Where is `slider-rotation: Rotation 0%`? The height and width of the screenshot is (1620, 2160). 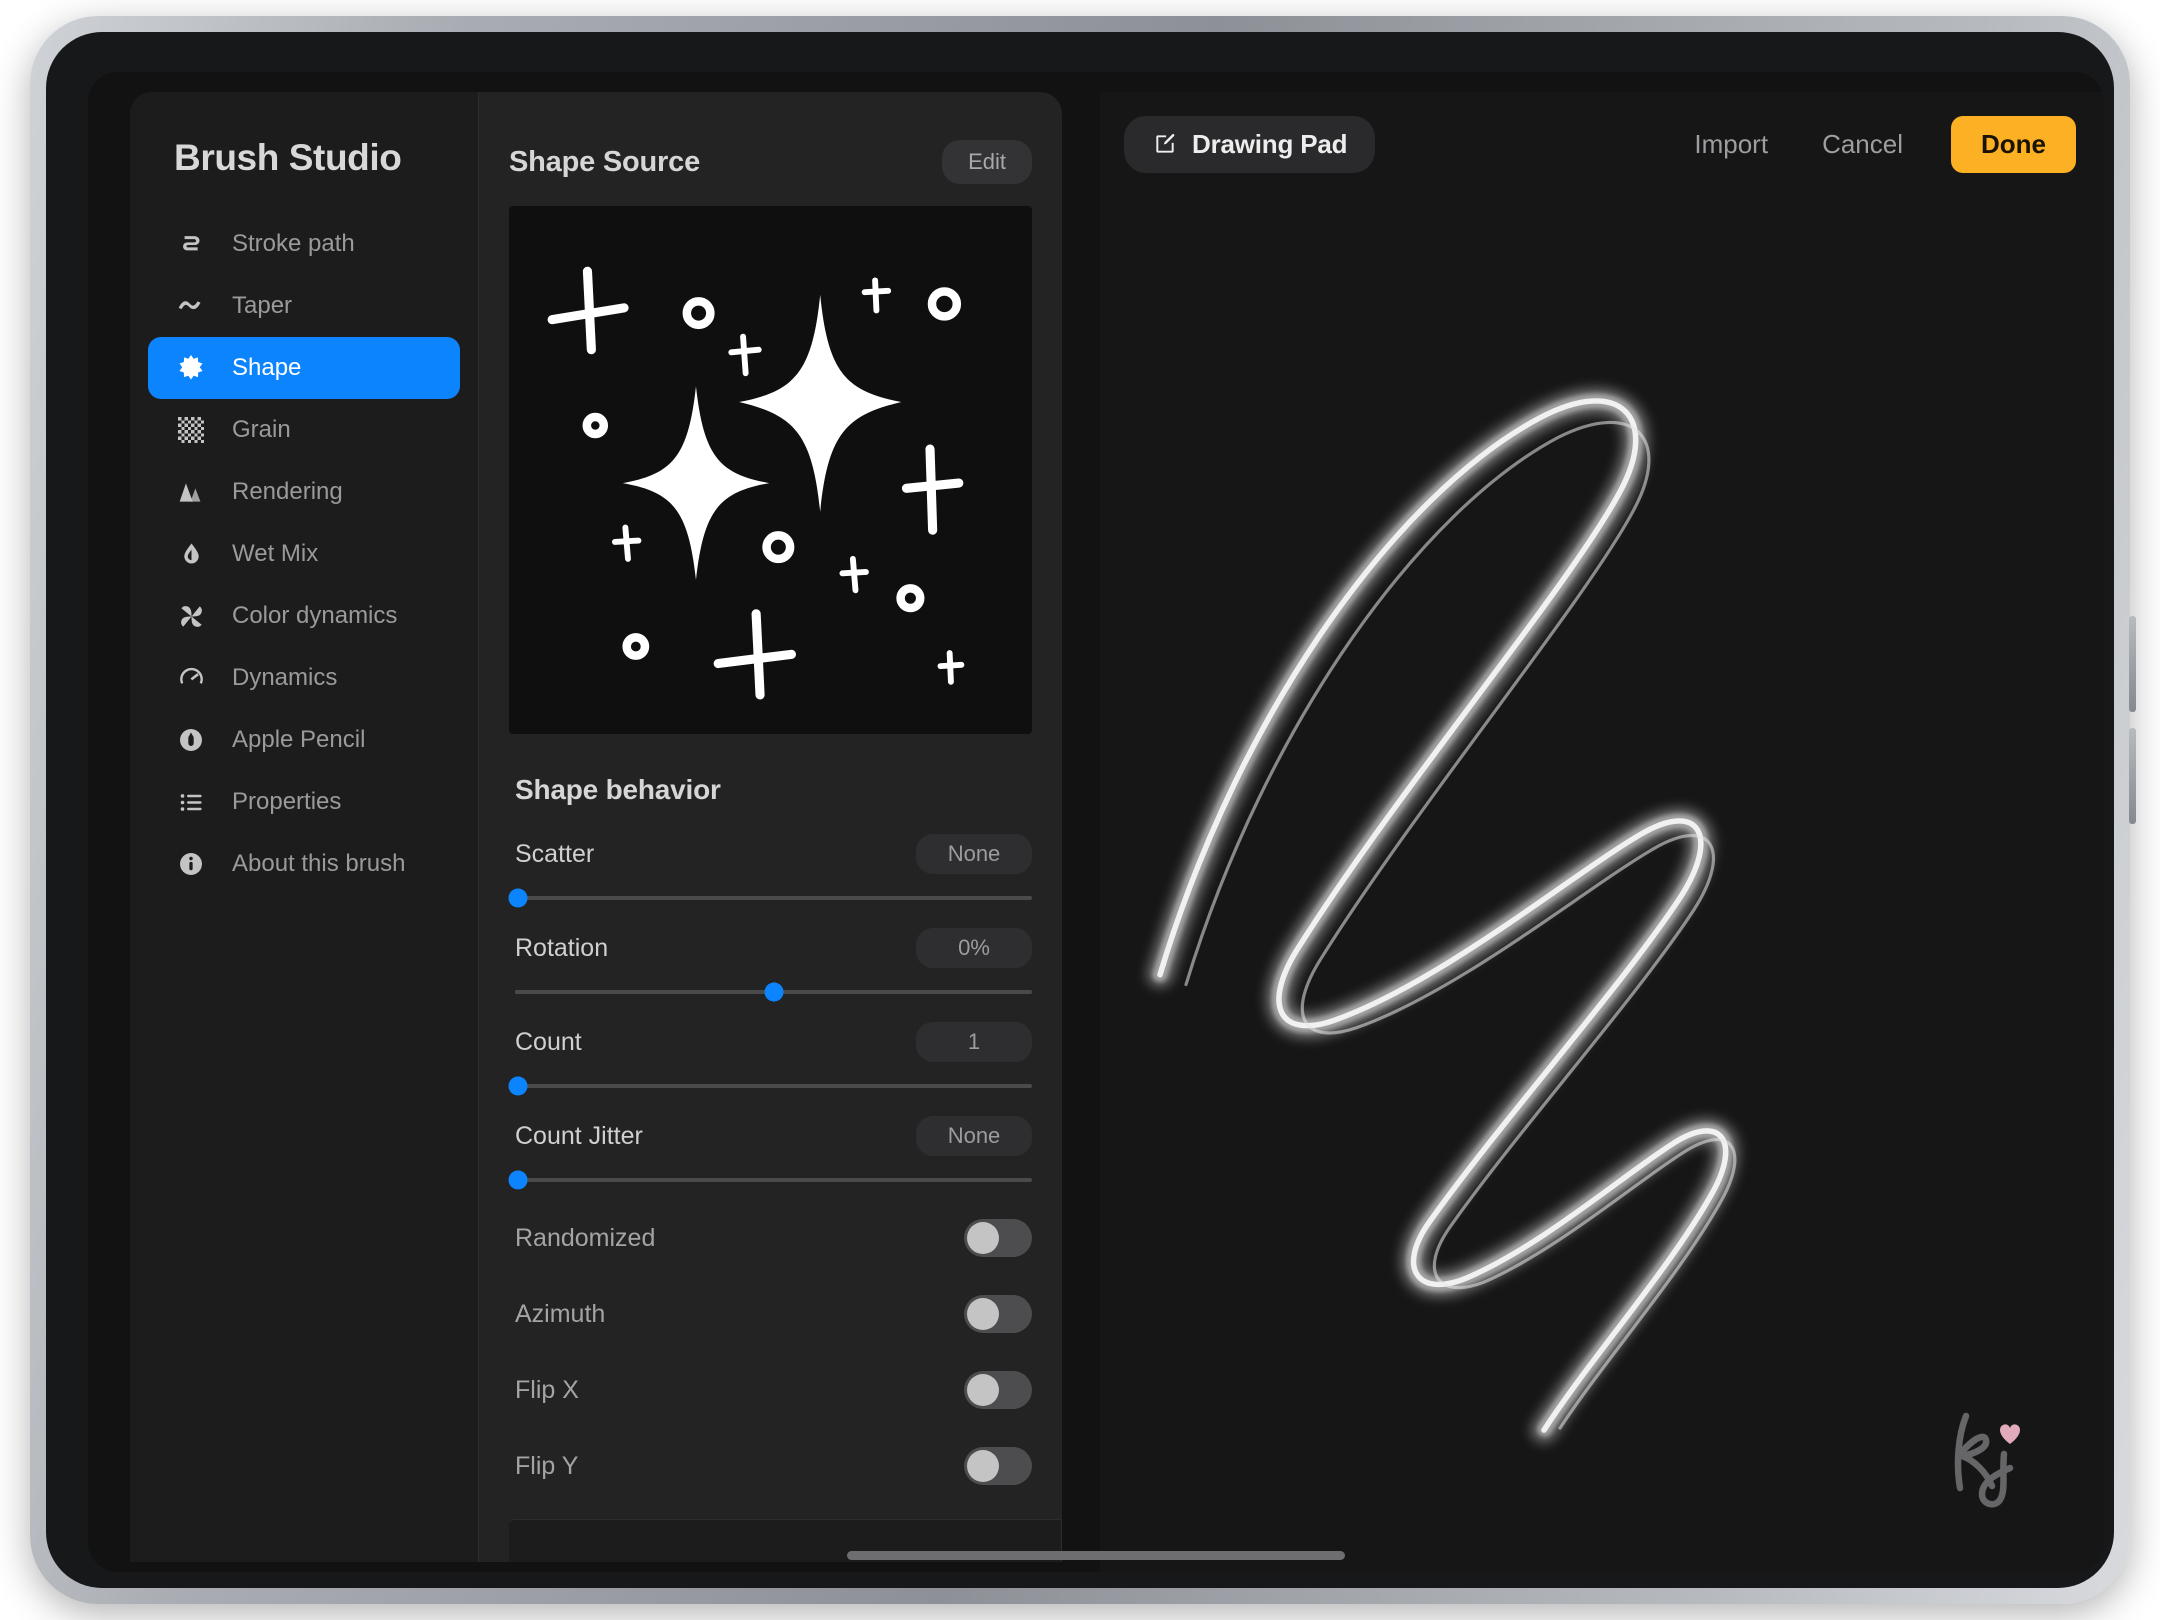 slider-rotation: Rotation 0% is located at coordinates (773, 965).